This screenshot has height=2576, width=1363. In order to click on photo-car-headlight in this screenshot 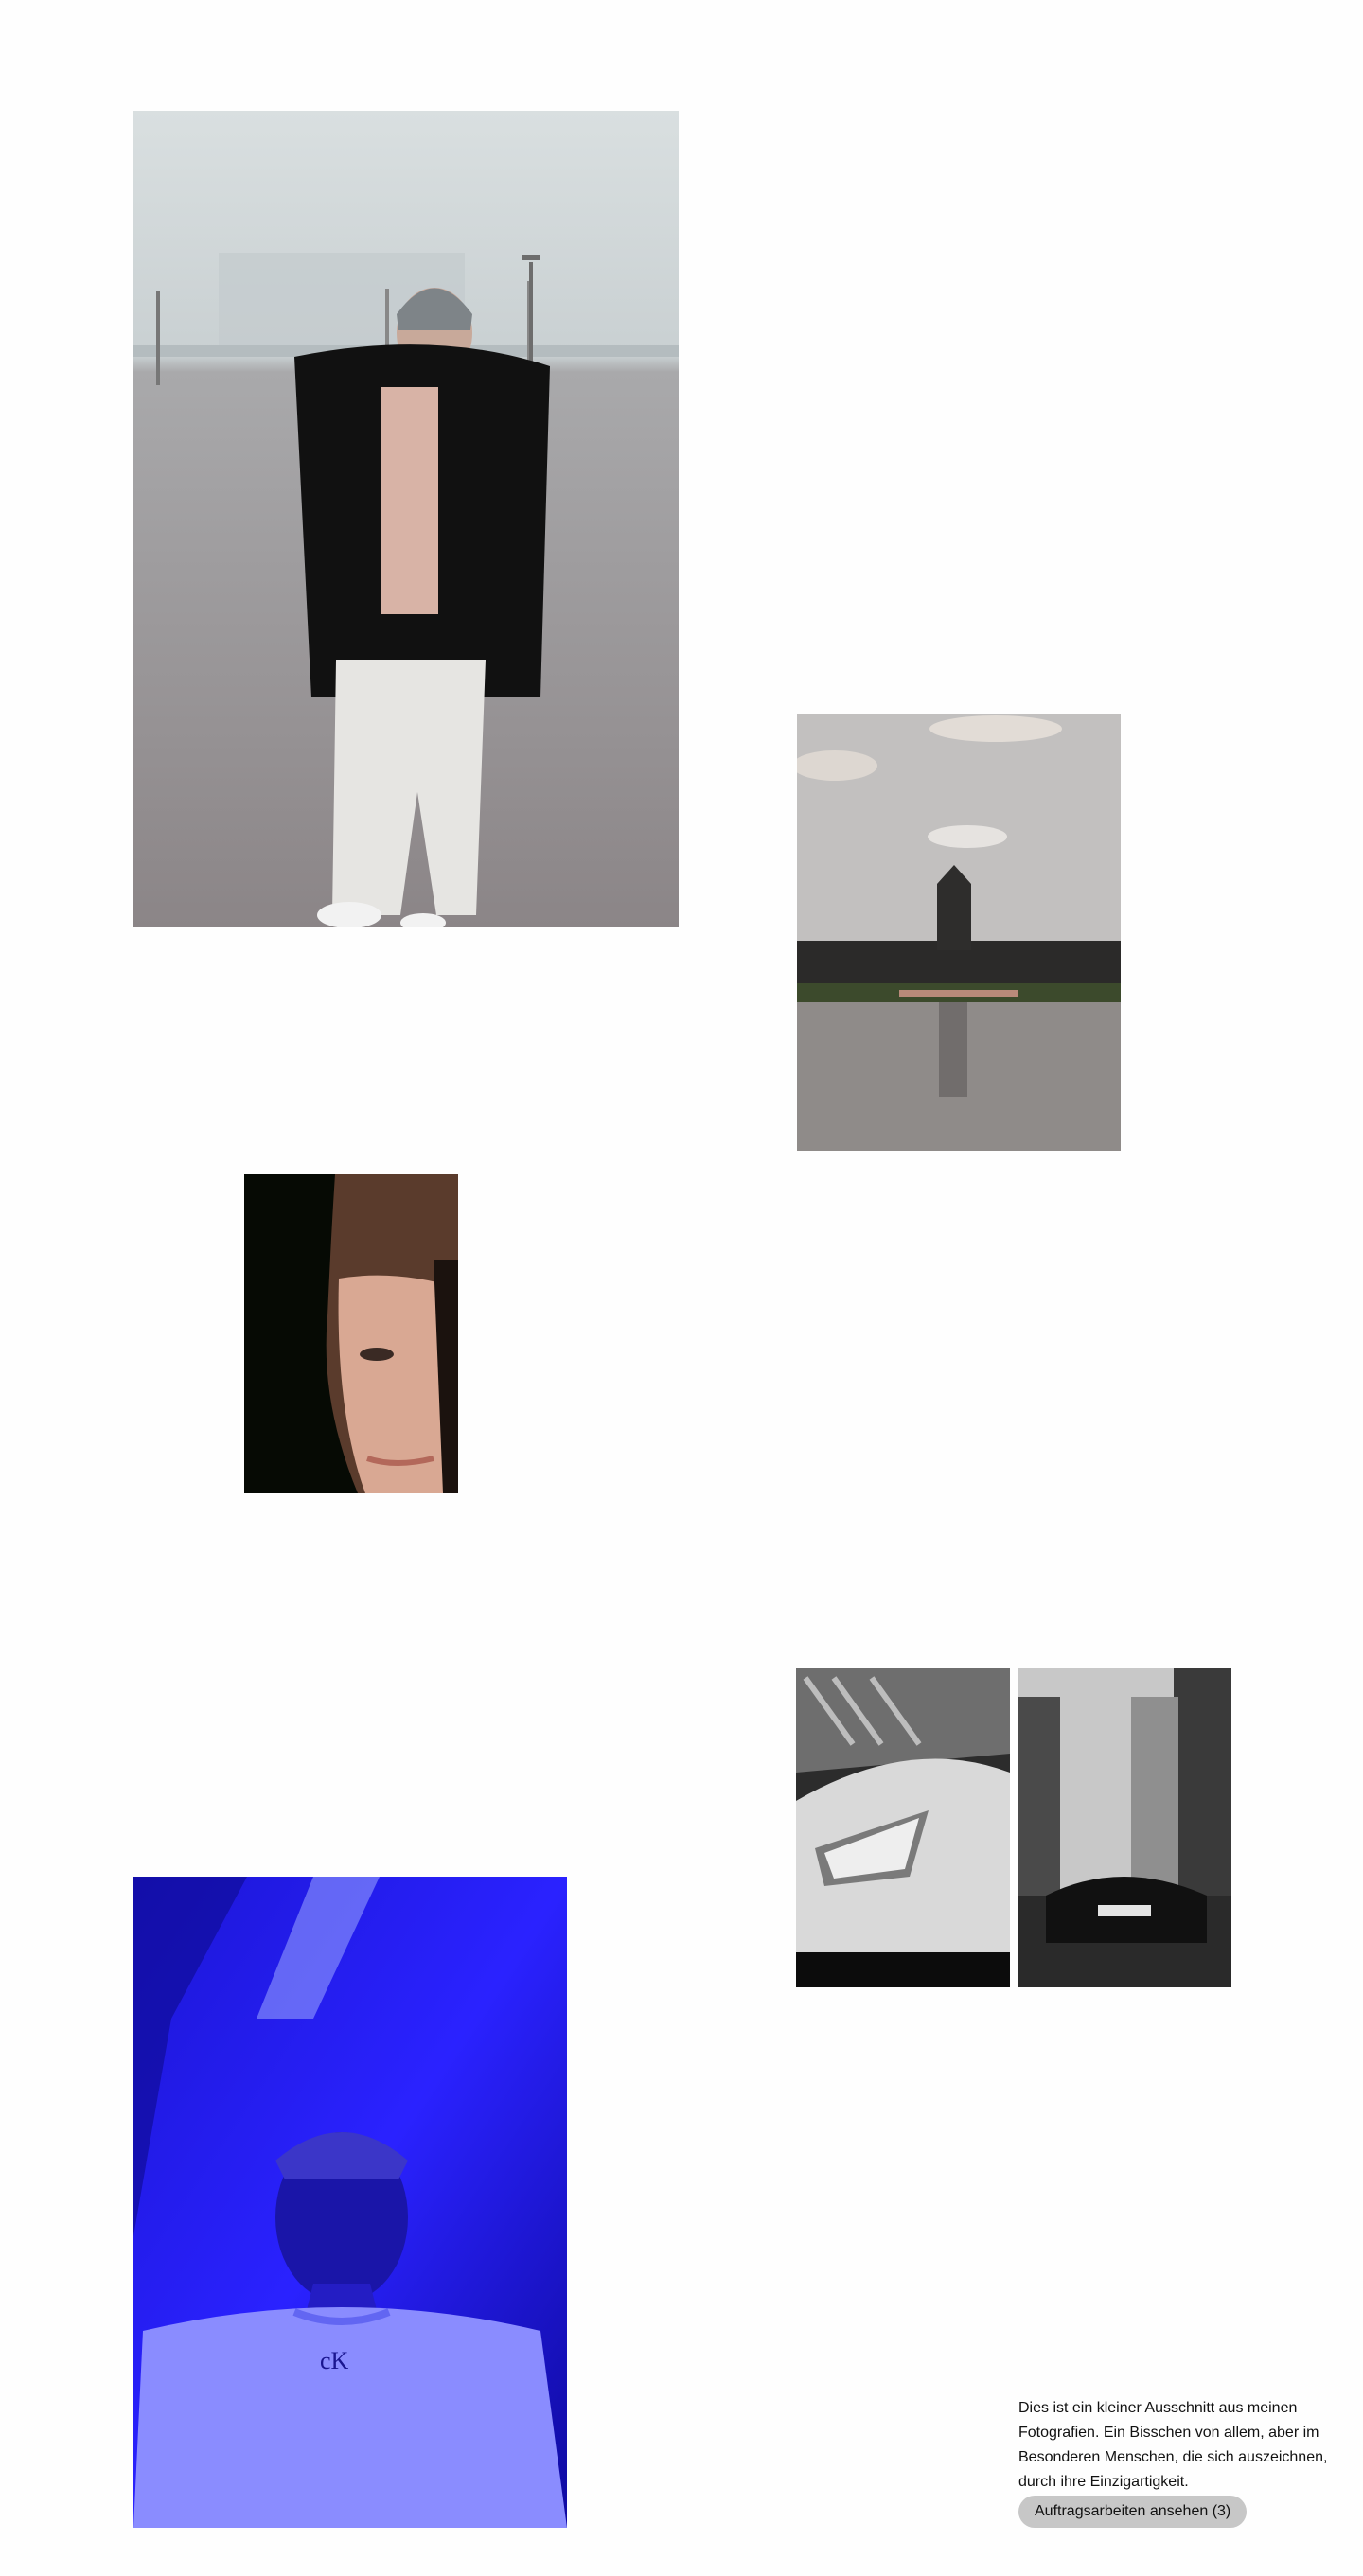, I will do `click(903, 1827)`.